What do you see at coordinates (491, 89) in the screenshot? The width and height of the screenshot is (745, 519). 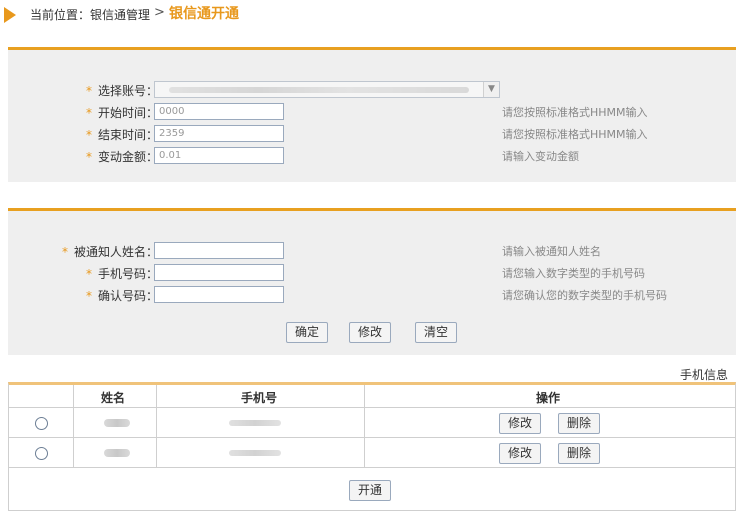 I see `chevron-down-icon: ▼` at bounding box center [491, 89].